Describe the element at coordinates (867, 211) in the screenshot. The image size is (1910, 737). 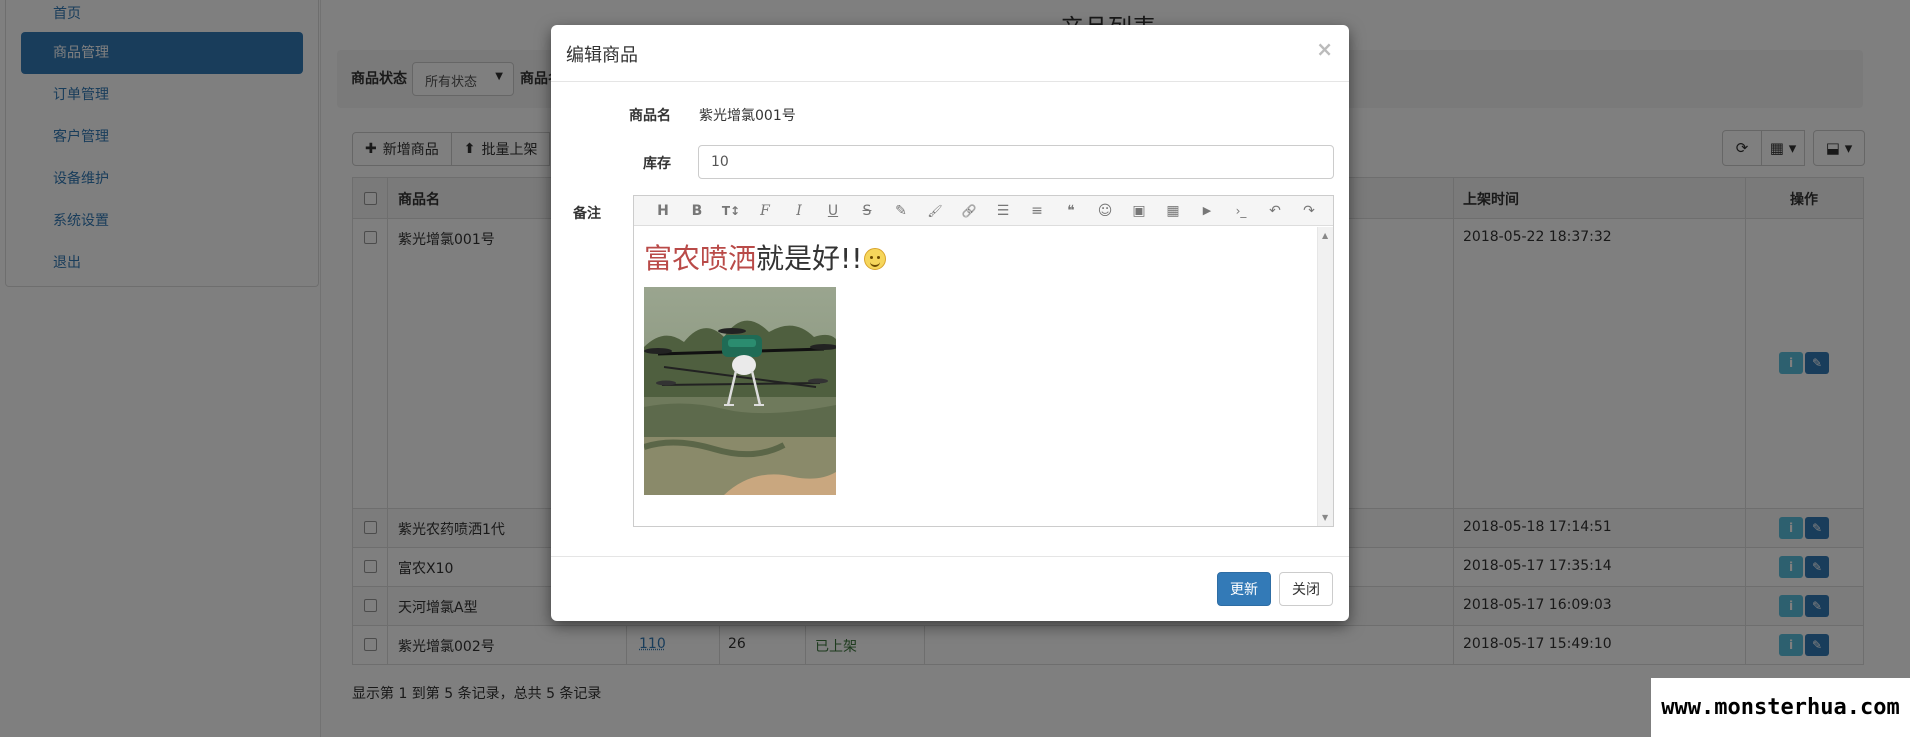
I see `strikethrough-icon: S` at that location.